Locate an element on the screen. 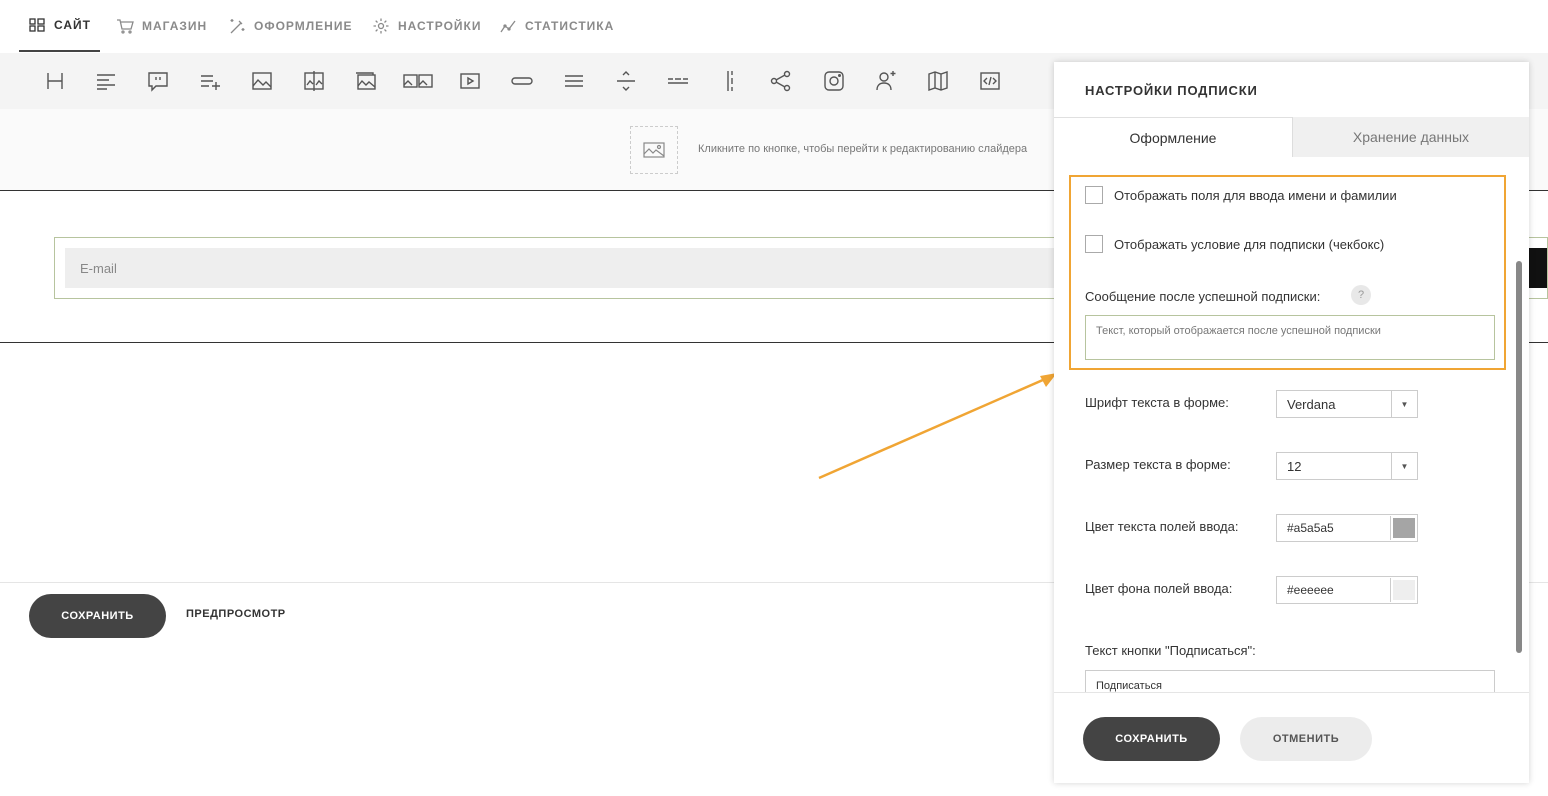  input-text-color-value: #a5a5a5 is located at coordinates (1310, 528).